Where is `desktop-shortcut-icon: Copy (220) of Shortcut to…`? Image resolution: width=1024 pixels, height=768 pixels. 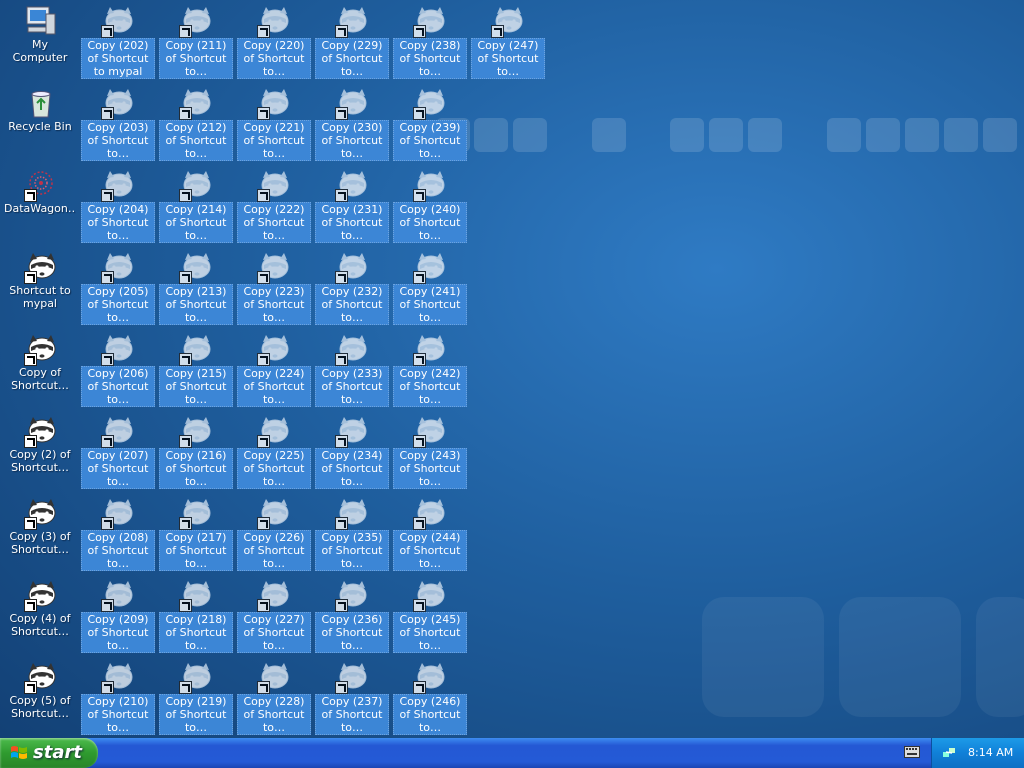
desktop-shortcut-icon: Copy (220) of Shortcut to… is located at coordinates (273, 43).